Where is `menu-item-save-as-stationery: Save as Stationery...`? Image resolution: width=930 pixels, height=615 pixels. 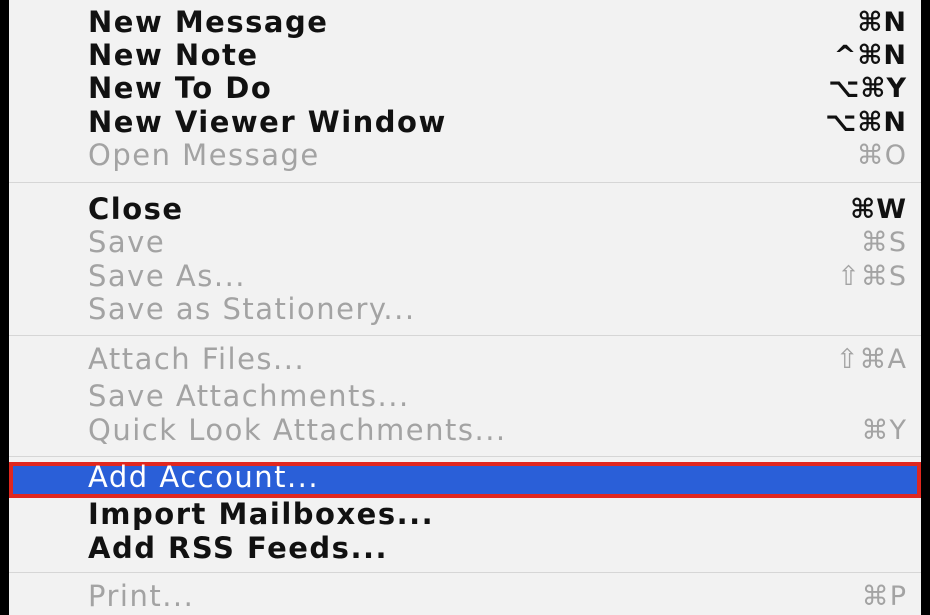 menu-item-save-as-stationery: Save as Stationery... is located at coordinates (465, 309).